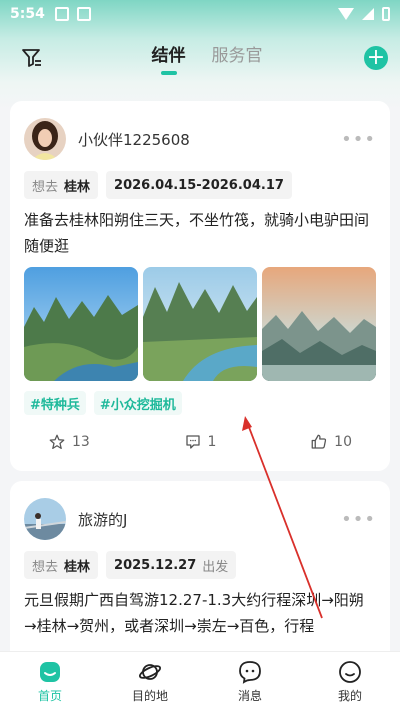  I want to click on post-photos, so click(200, 324).